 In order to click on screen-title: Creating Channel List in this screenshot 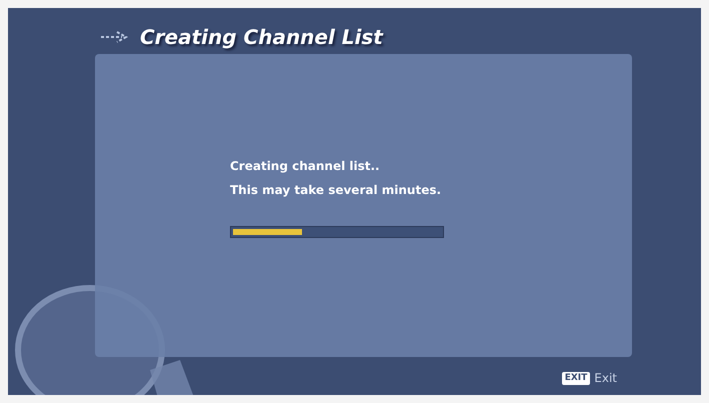, I will do `click(261, 37)`.